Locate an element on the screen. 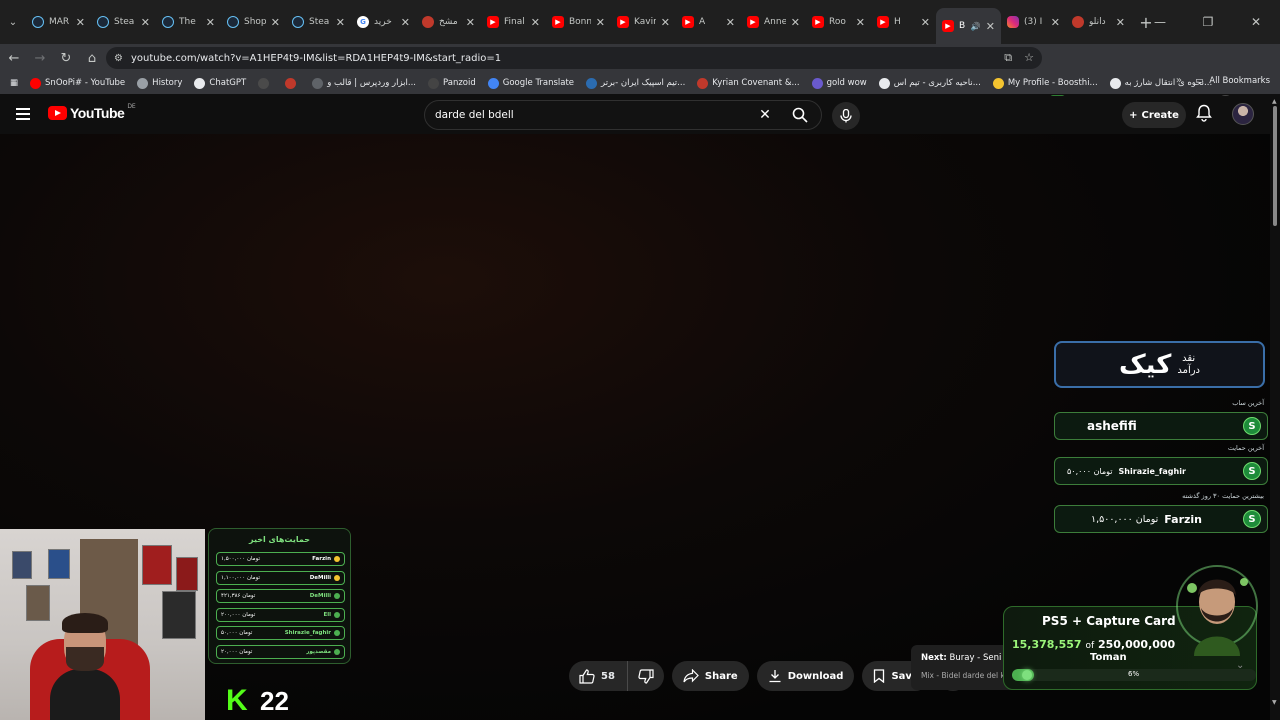 Image resolution: width=1280 pixels, height=720 pixels. scroll-up-arrow-icon: ▲ is located at coordinates (1274, 101).